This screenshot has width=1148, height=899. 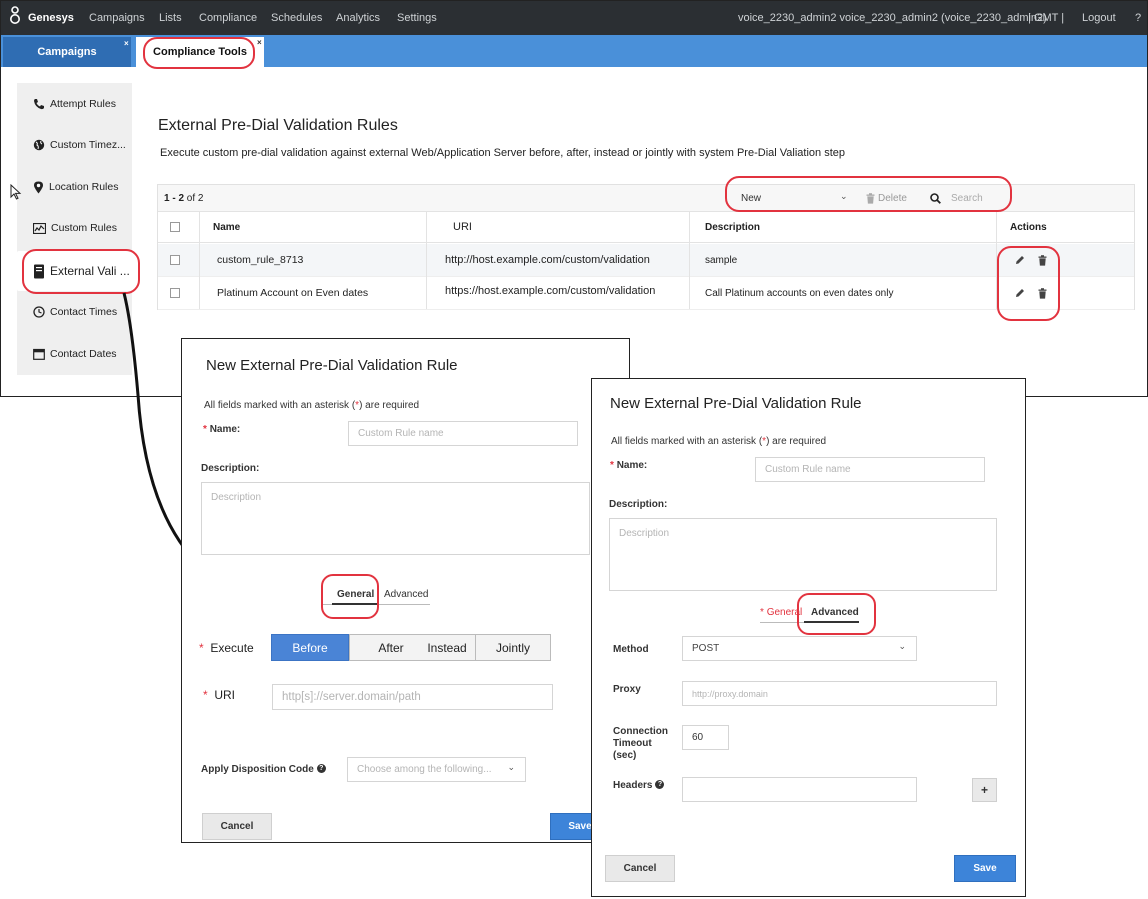 What do you see at coordinates (39, 145) in the screenshot?
I see `globe-icon` at bounding box center [39, 145].